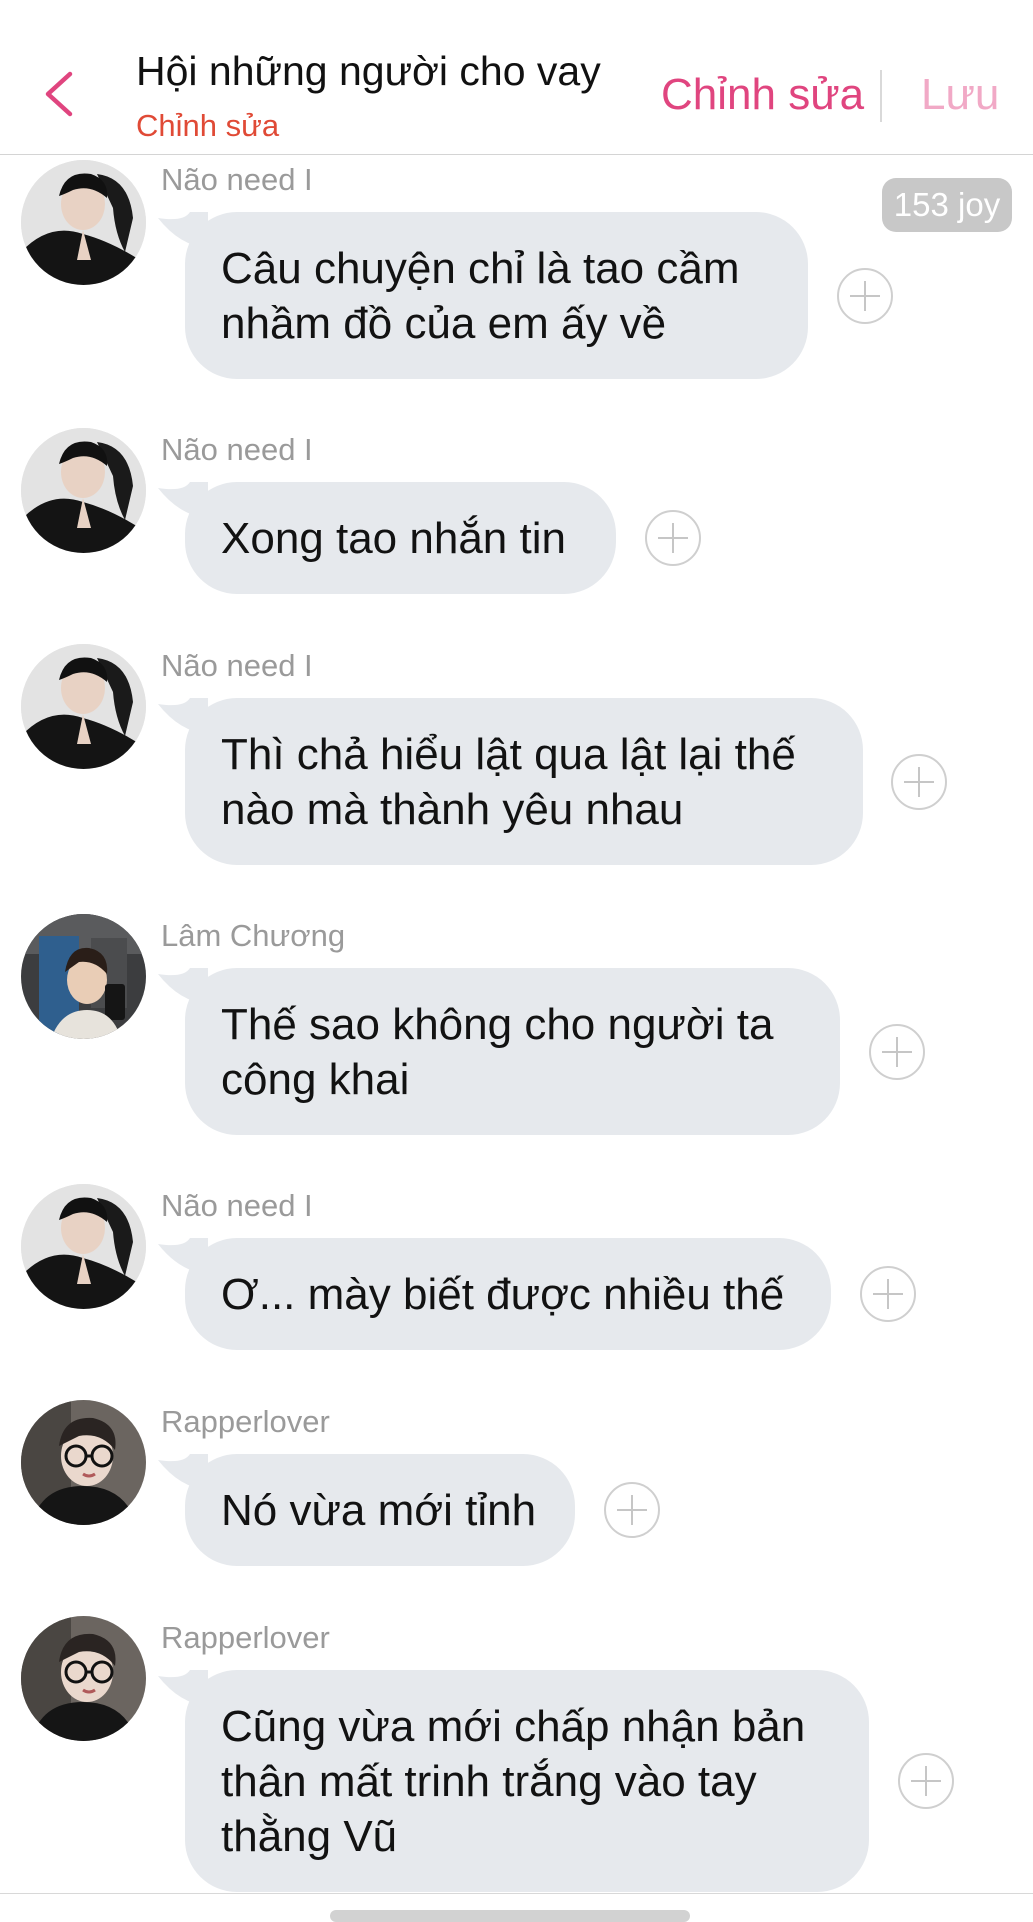  Describe the element at coordinates (393, 538) in the screenshot. I see `message-text: Xong tao nhắn tin` at that location.